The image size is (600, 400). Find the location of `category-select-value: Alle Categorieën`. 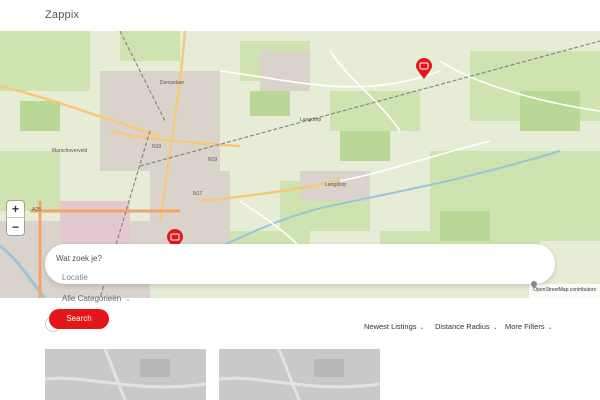

category-select-value: Alle Categorieën is located at coordinates (92, 298).